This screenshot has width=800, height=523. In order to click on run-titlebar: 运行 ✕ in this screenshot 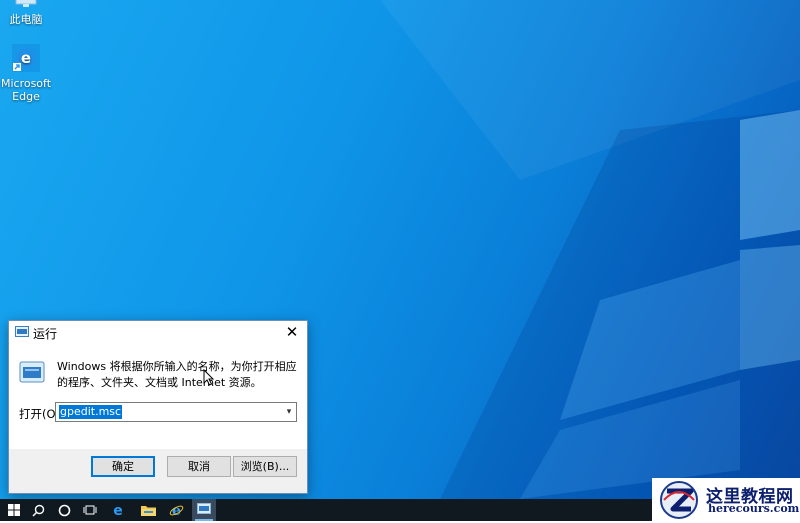, I will do `click(158, 332)`.